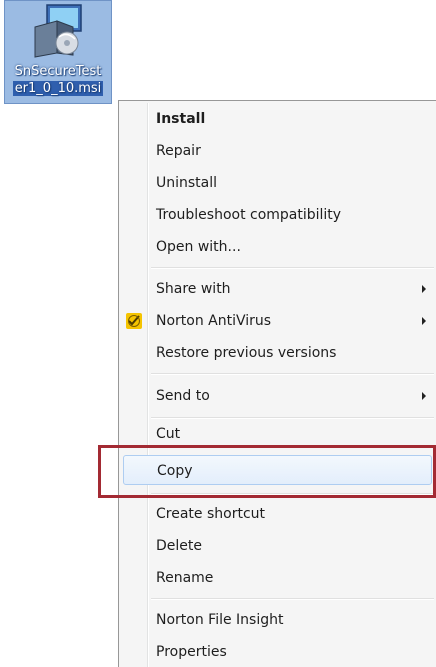 This screenshot has height=667, width=436. I want to click on desktop-file-msi: SnSecureTest er1_0_10.msi, so click(58, 52).